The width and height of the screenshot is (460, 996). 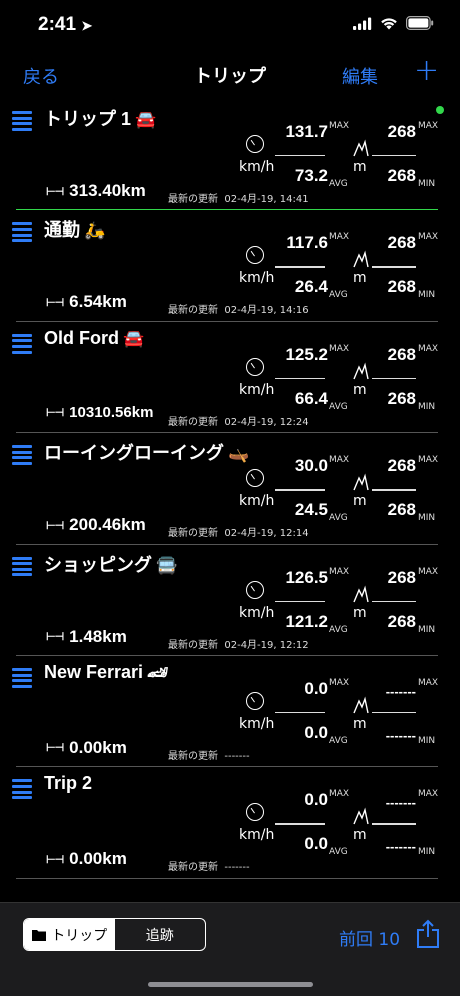 What do you see at coordinates (70, 783) in the screenshot?
I see `trip-name: Trip 2` at bounding box center [70, 783].